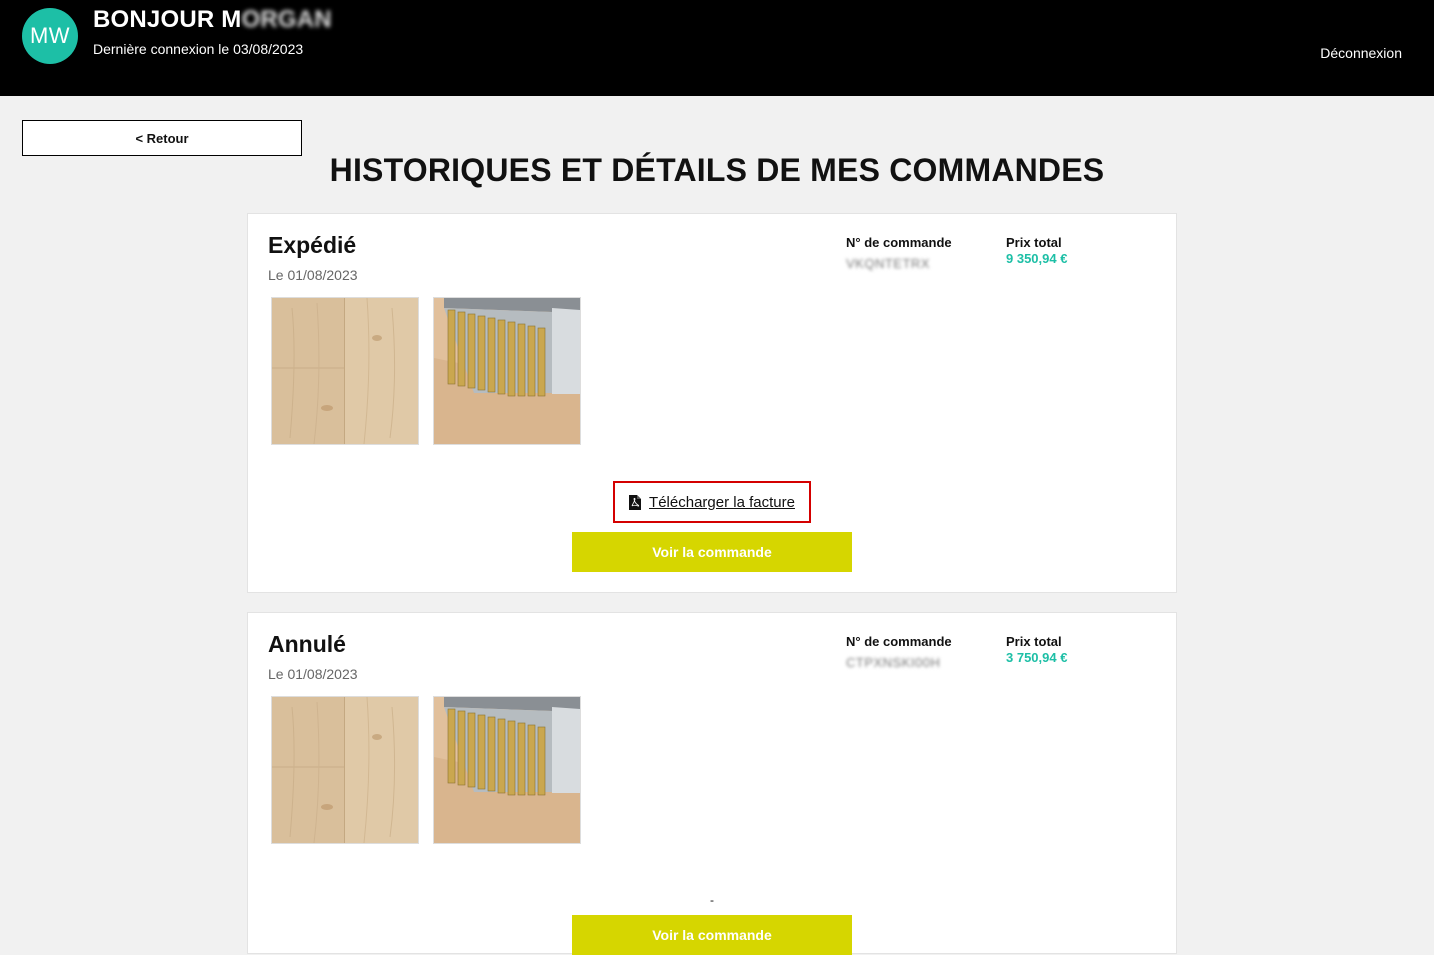  I want to click on logout-link: Déconnexion, so click(1361, 53).